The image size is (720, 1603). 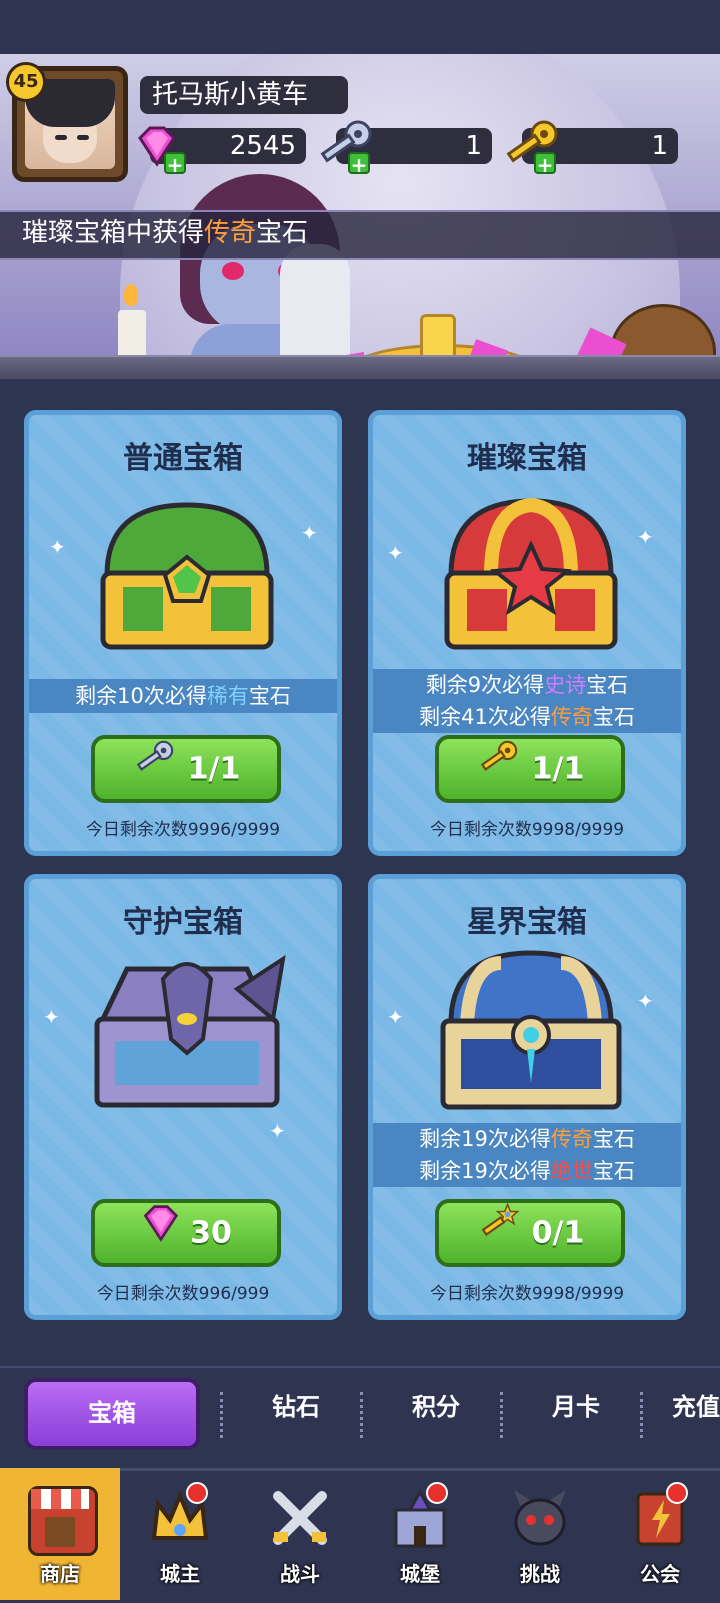 What do you see at coordinates (436, 1407) in the screenshot?
I see `tab-points: 积分` at bounding box center [436, 1407].